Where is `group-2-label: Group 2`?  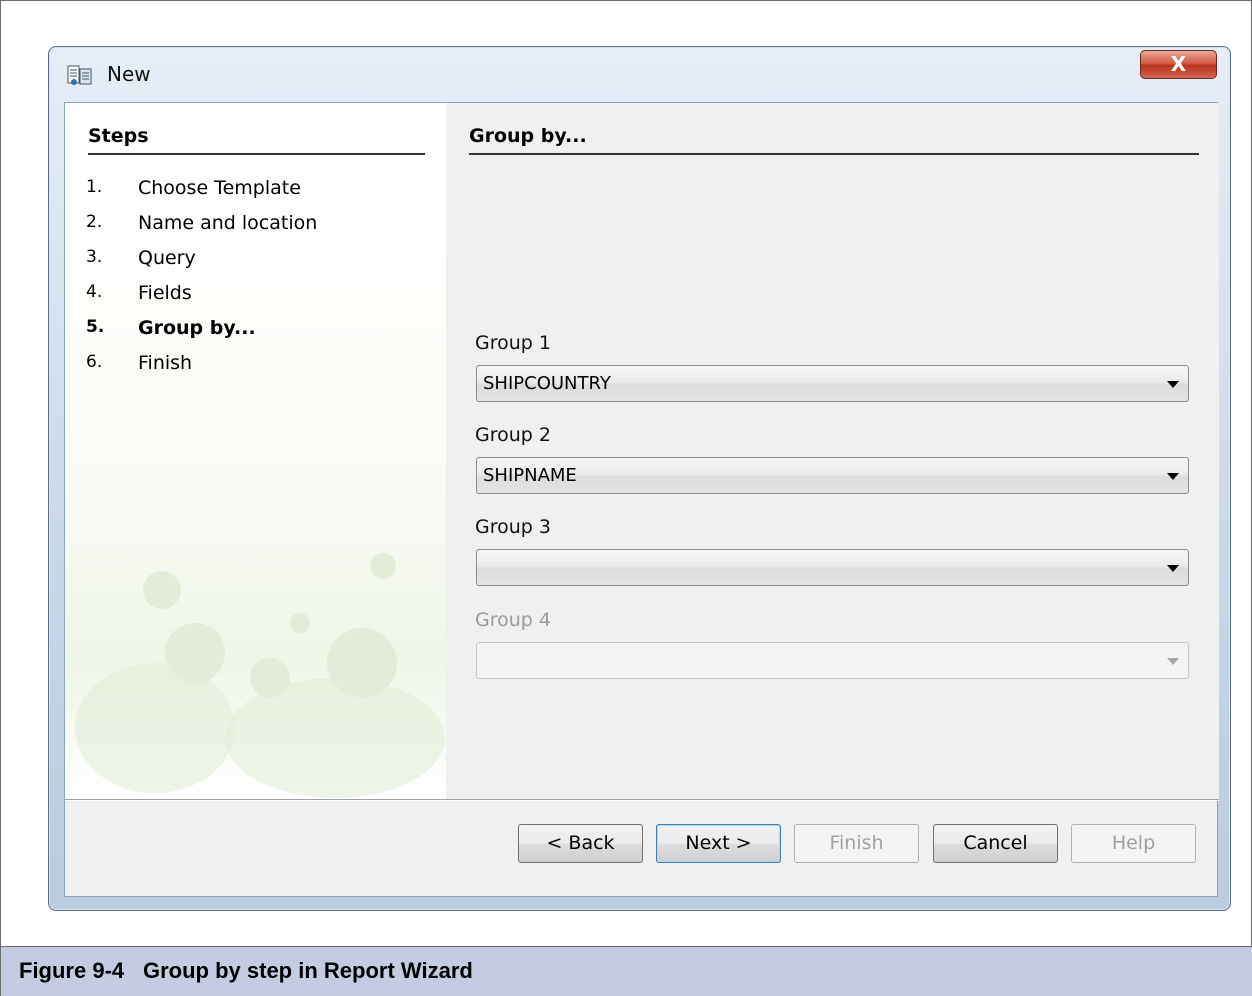
group-2-label: Group 2 is located at coordinates (513, 435).